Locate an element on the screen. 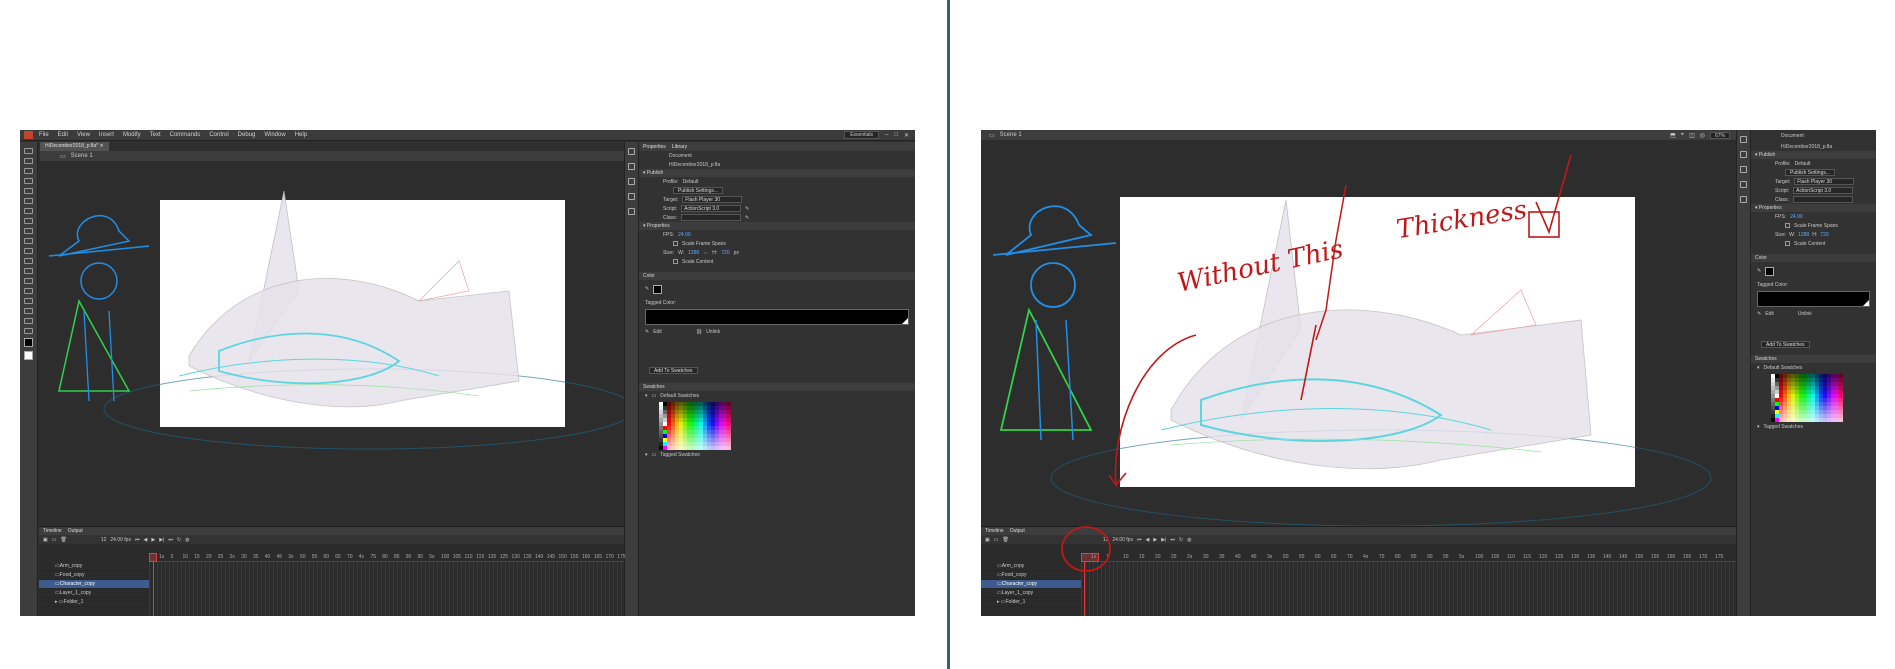  layer-row: ▭ Character_copy is located at coordinates (94, 584).